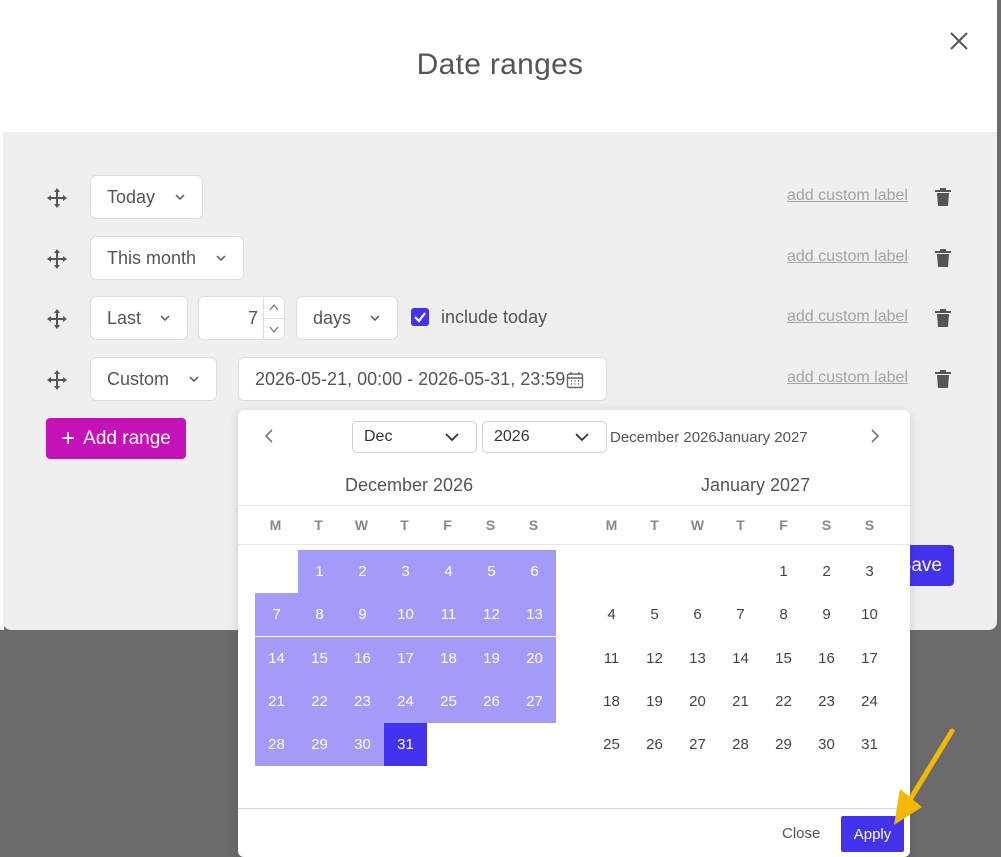 The width and height of the screenshot is (1001, 857). Describe the element at coordinates (152, 257) in the screenshot. I see `preset-select-value: This month` at that location.